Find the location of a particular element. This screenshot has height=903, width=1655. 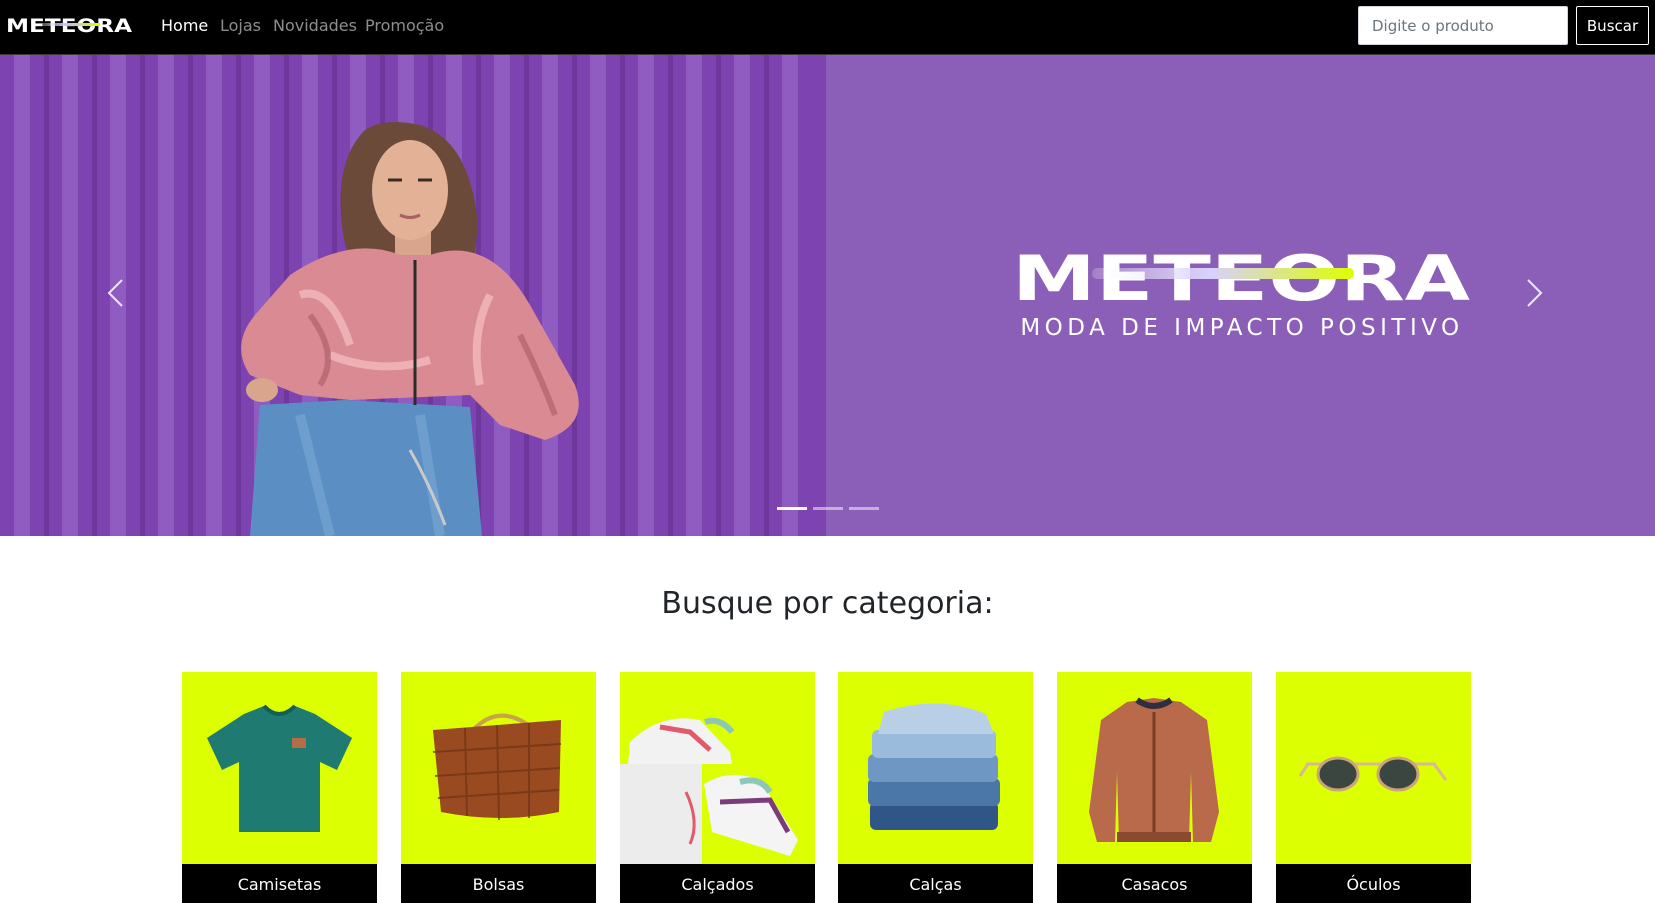

category-card-bolsas: Bolsas is located at coordinates (498, 787).